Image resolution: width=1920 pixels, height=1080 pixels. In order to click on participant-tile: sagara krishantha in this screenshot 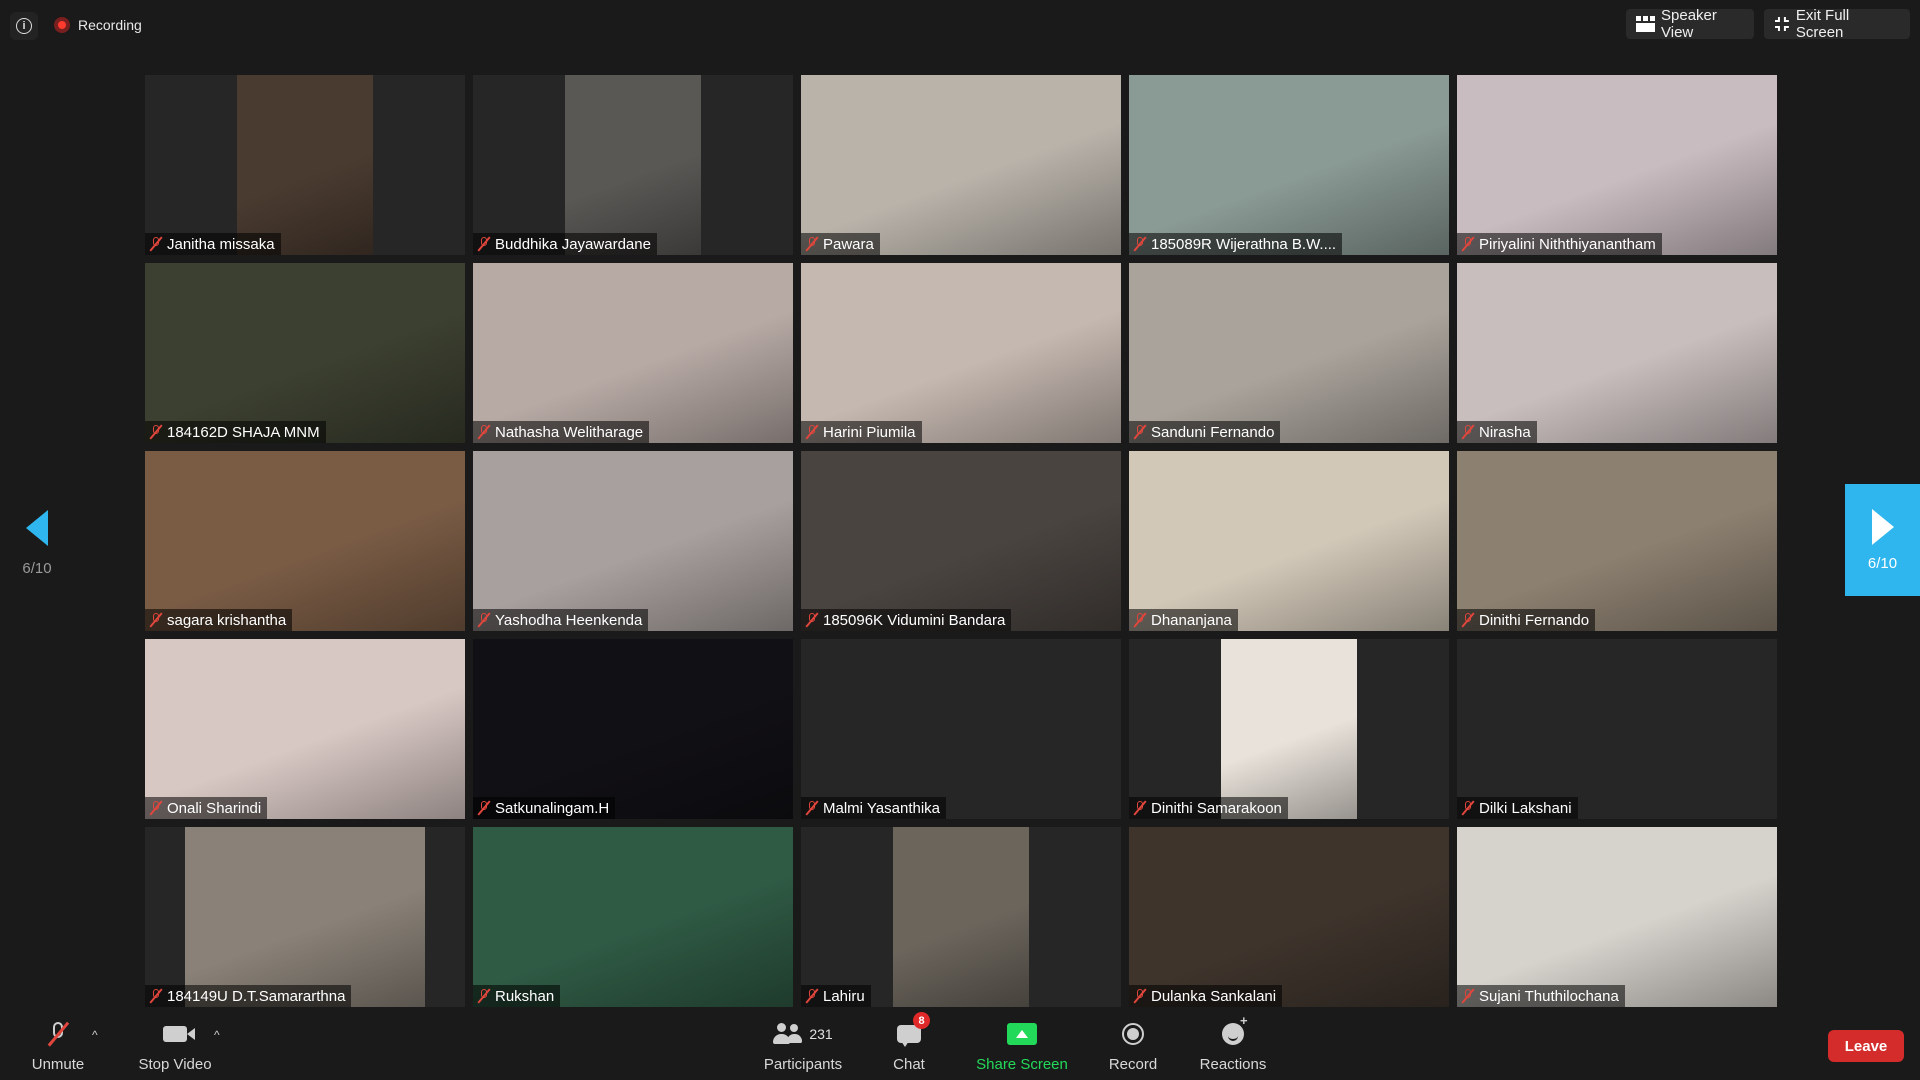, I will do `click(305, 541)`.